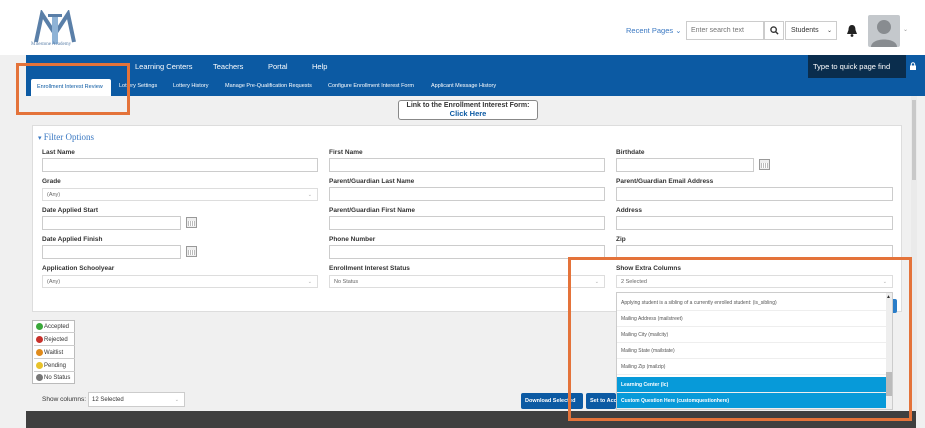  I want to click on recent-pages-menu: Recent Pages ⌄, so click(654, 30).